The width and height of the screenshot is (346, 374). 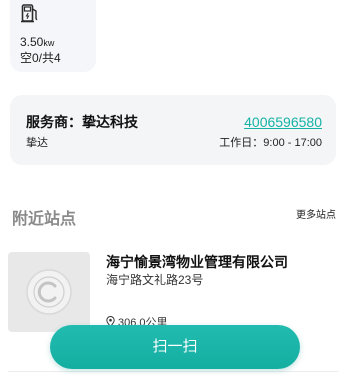 I want to click on station-address: 海宁路文礼路23号, so click(x=155, y=280).